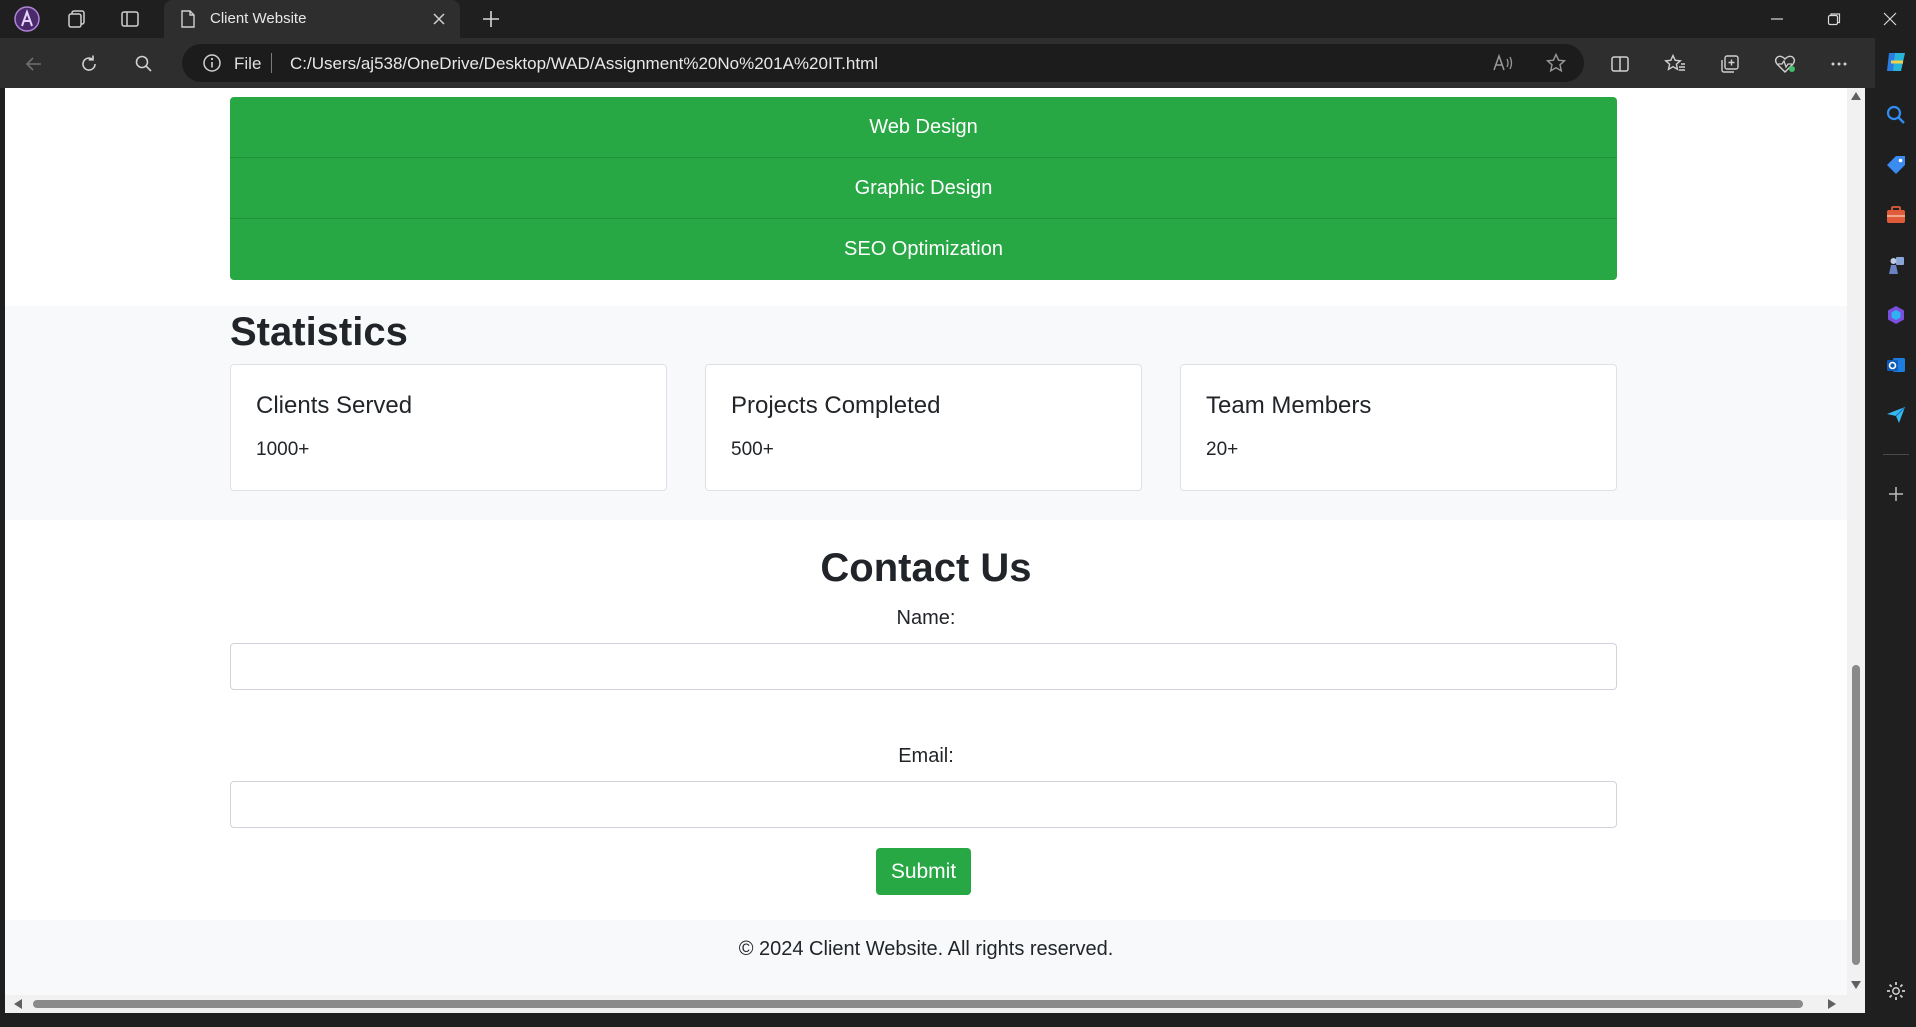  What do you see at coordinates (926, 568) in the screenshot?
I see `contact-title: Contact Us` at bounding box center [926, 568].